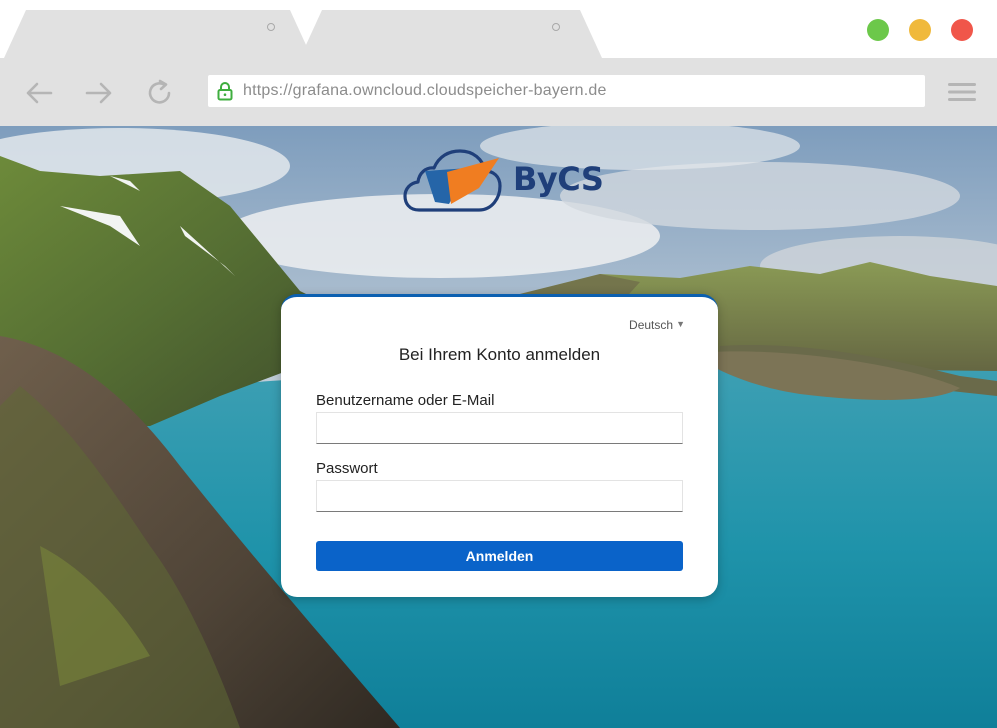 The image size is (997, 728). I want to click on chevron-down-icon: ▼, so click(680, 324).